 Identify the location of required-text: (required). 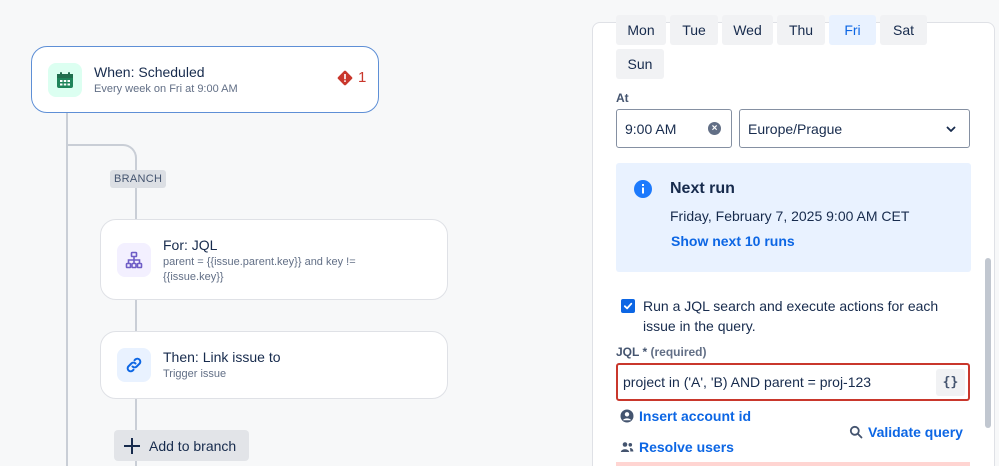
(678, 352).